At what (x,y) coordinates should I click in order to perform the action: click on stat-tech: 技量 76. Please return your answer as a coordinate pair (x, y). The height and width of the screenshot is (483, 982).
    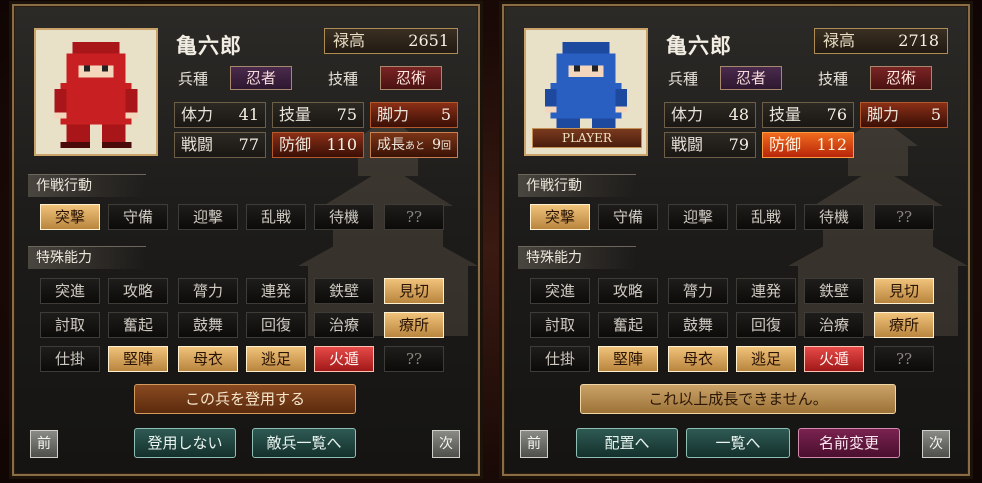
    Looking at the image, I should click on (808, 115).